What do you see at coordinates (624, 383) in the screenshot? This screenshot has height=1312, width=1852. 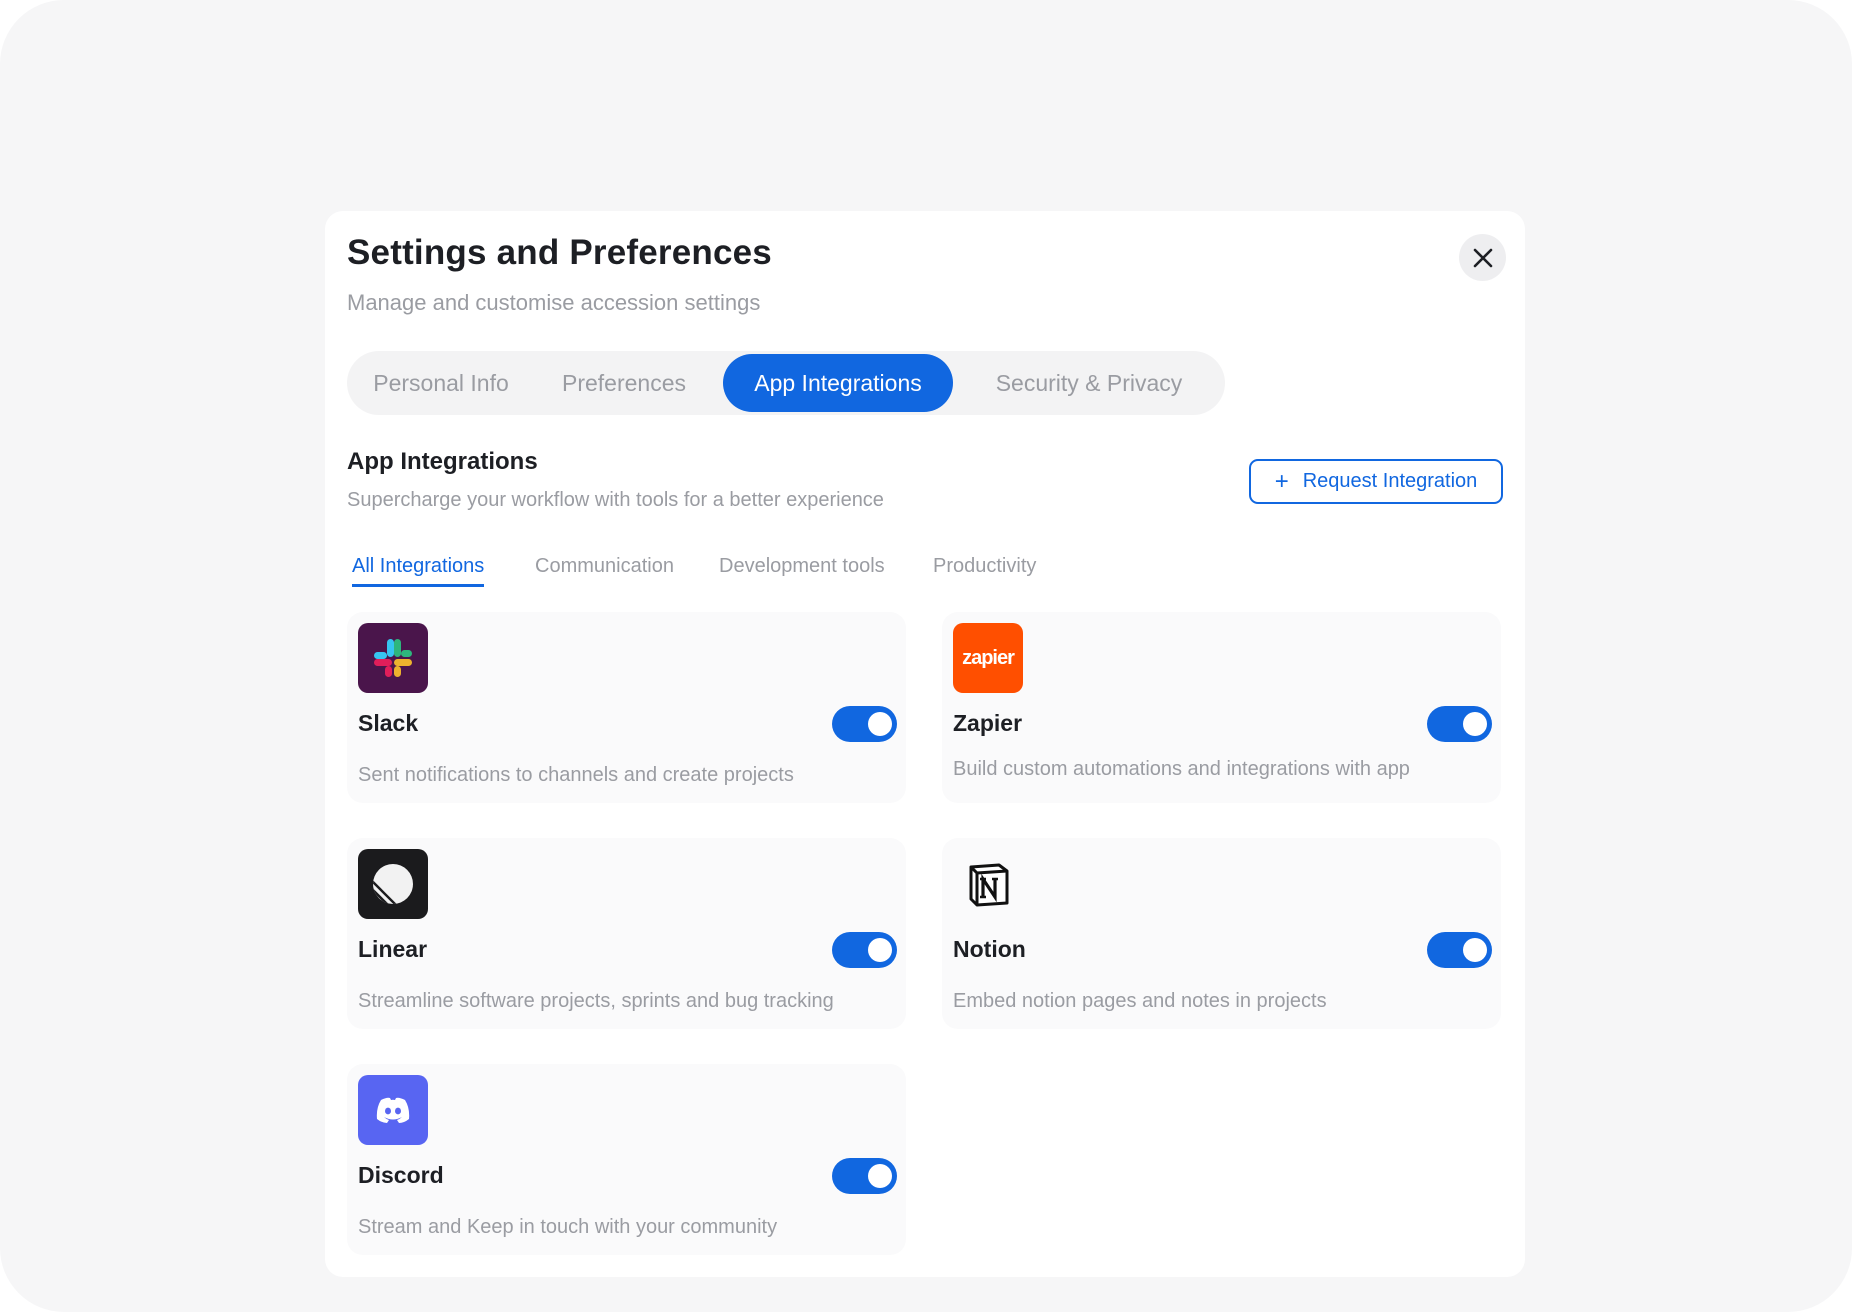 I see `tab-preferences: Preferences` at bounding box center [624, 383].